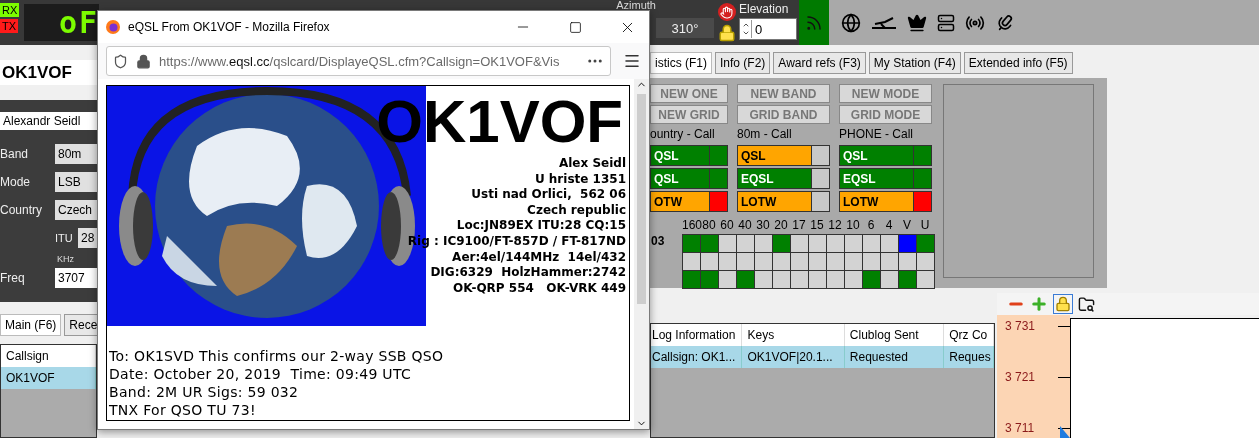 This screenshot has width=1259, height=438. What do you see at coordinates (727, 226) in the screenshot?
I see `band-label: 60` at bounding box center [727, 226].